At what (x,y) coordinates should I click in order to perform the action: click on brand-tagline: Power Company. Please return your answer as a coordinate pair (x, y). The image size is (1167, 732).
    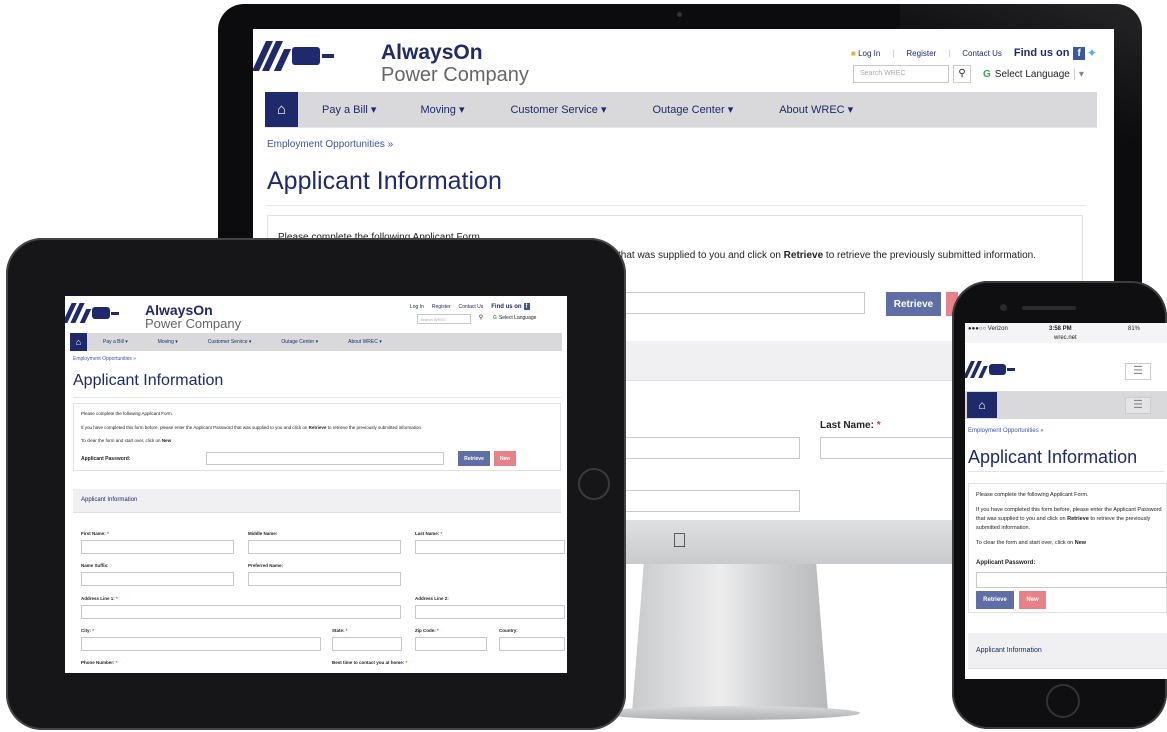
    Looking at the image, I should click on (455, 75).